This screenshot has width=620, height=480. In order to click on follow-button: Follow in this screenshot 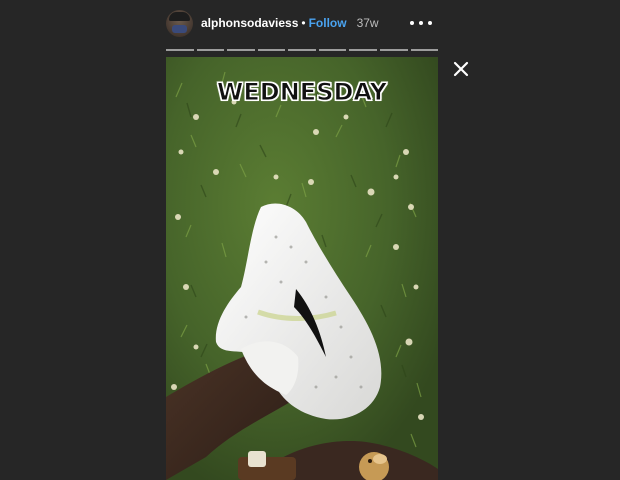, I will do `click(328, 23)`.